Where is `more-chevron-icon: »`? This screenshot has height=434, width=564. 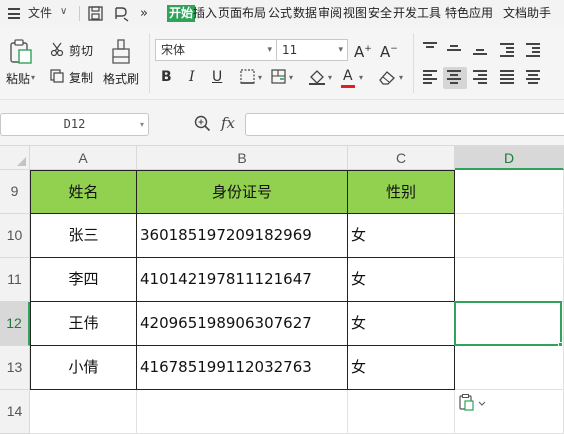
more-chevron-icon: » is located at coordinates (144, 13).